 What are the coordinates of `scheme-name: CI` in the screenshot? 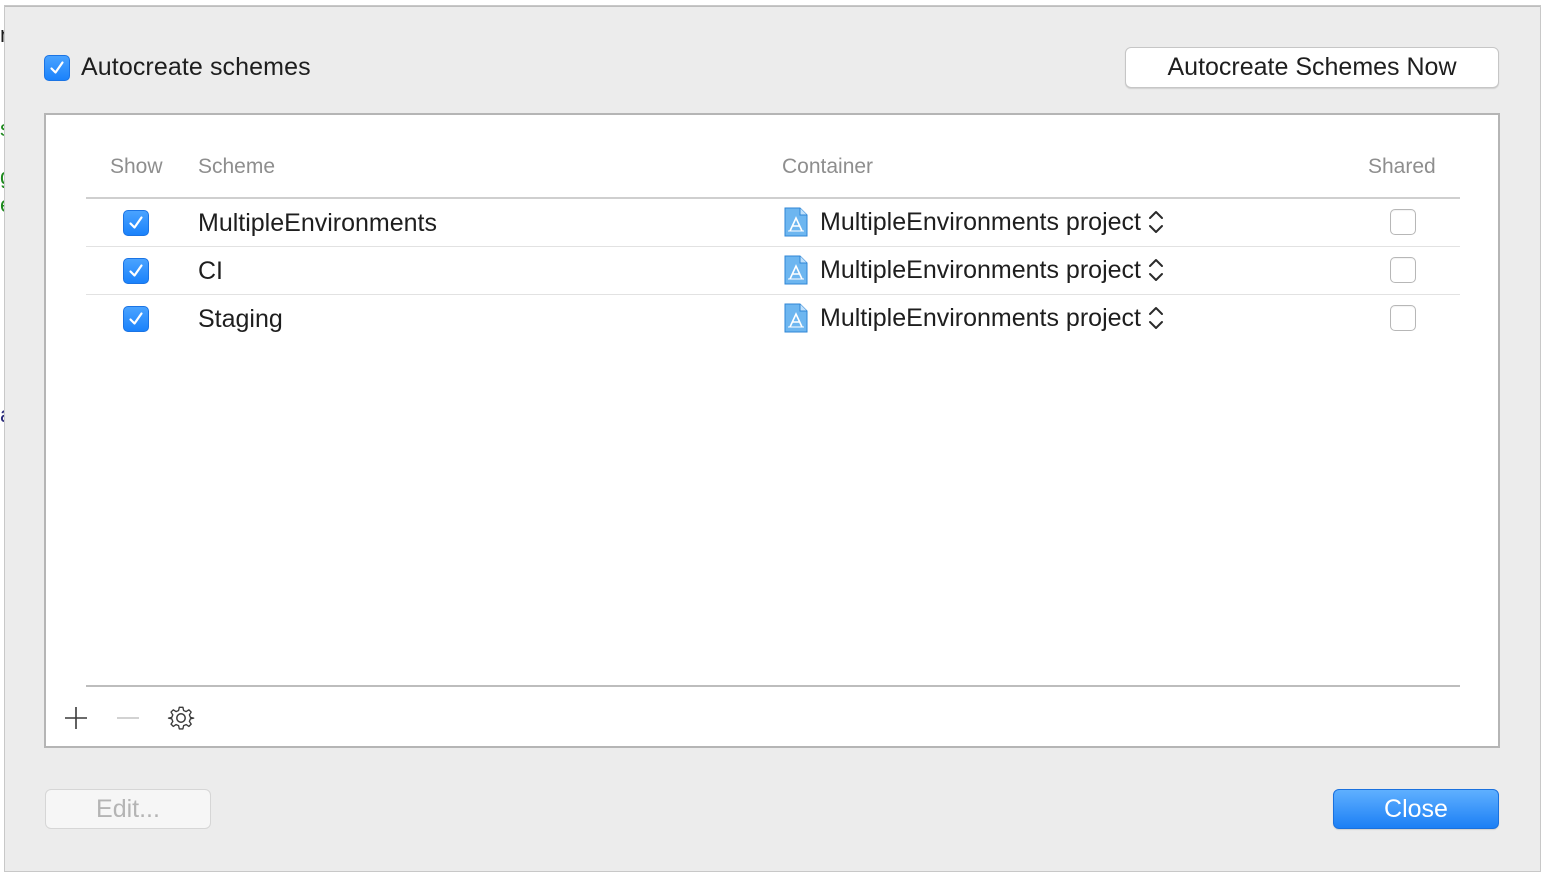 It's located at (210, 271).